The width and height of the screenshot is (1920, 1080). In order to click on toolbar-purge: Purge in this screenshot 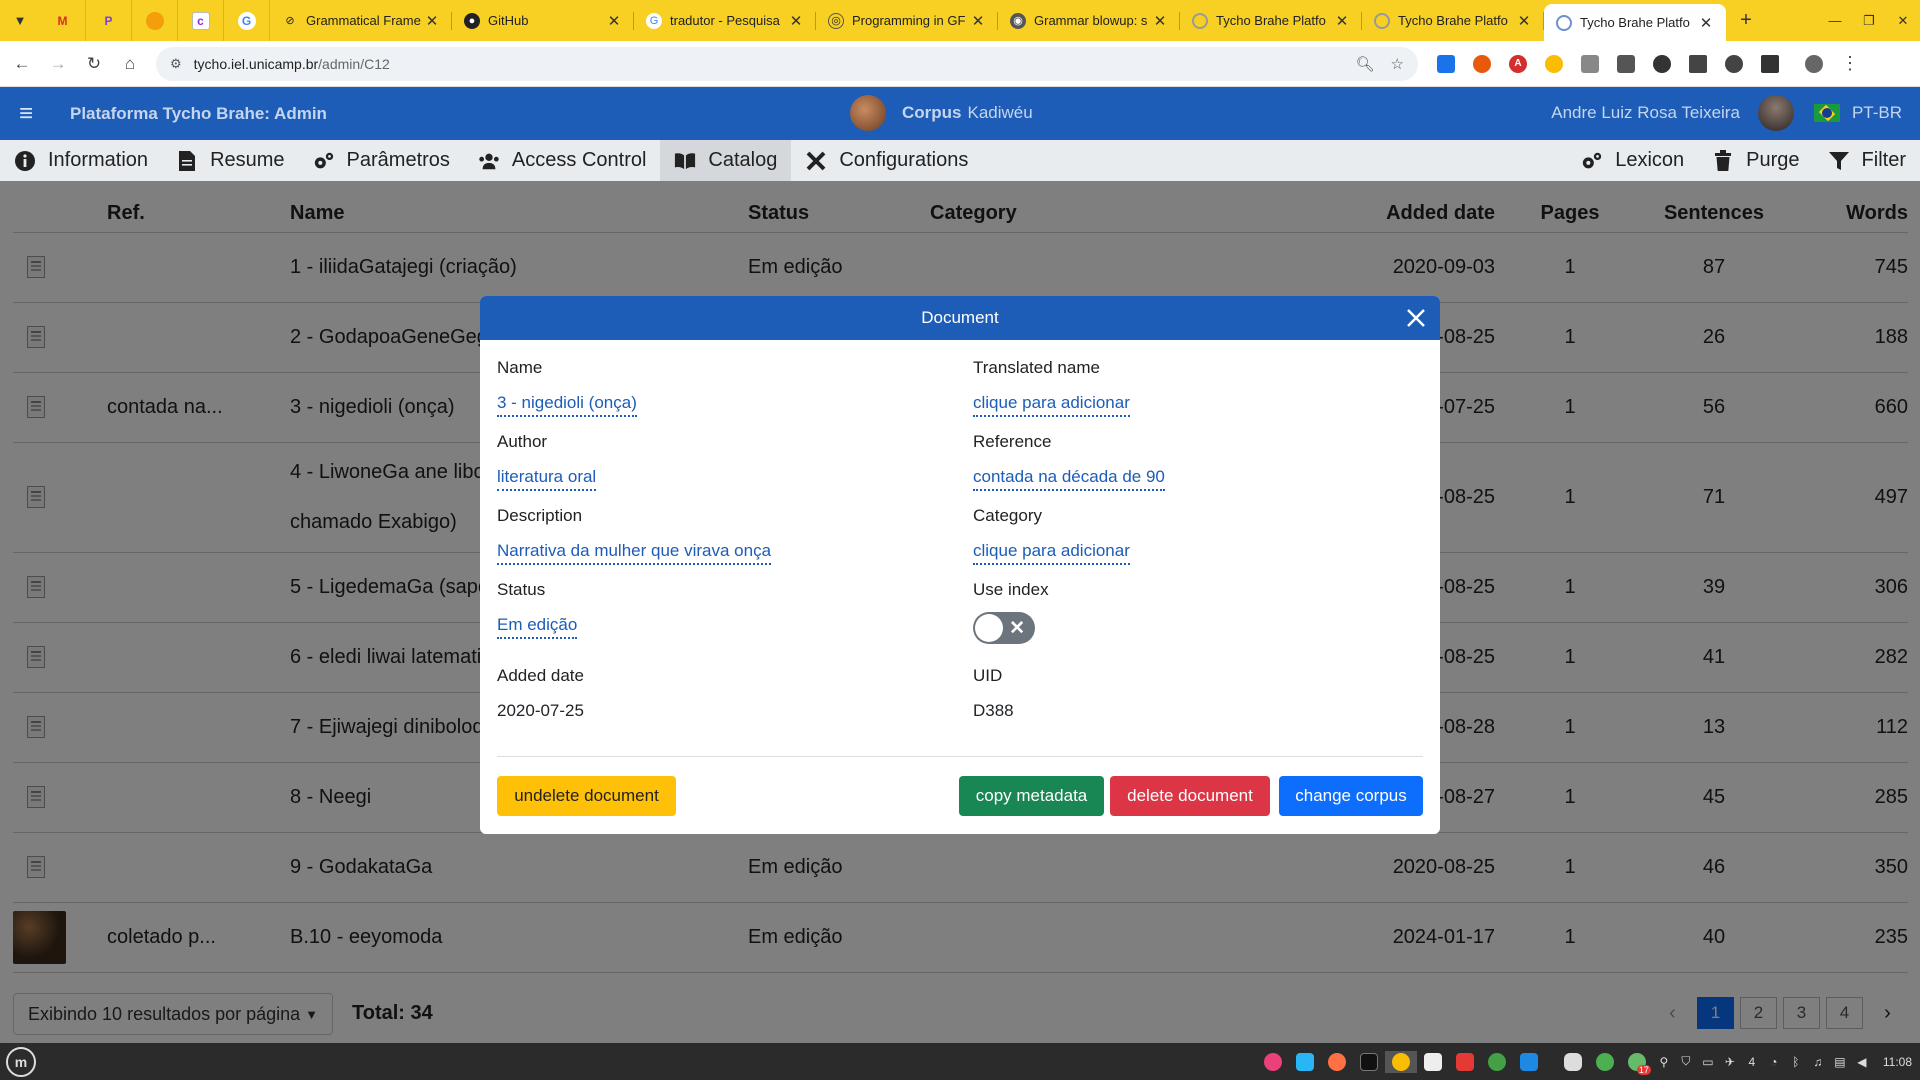, I will do `click(1755, 160)`.